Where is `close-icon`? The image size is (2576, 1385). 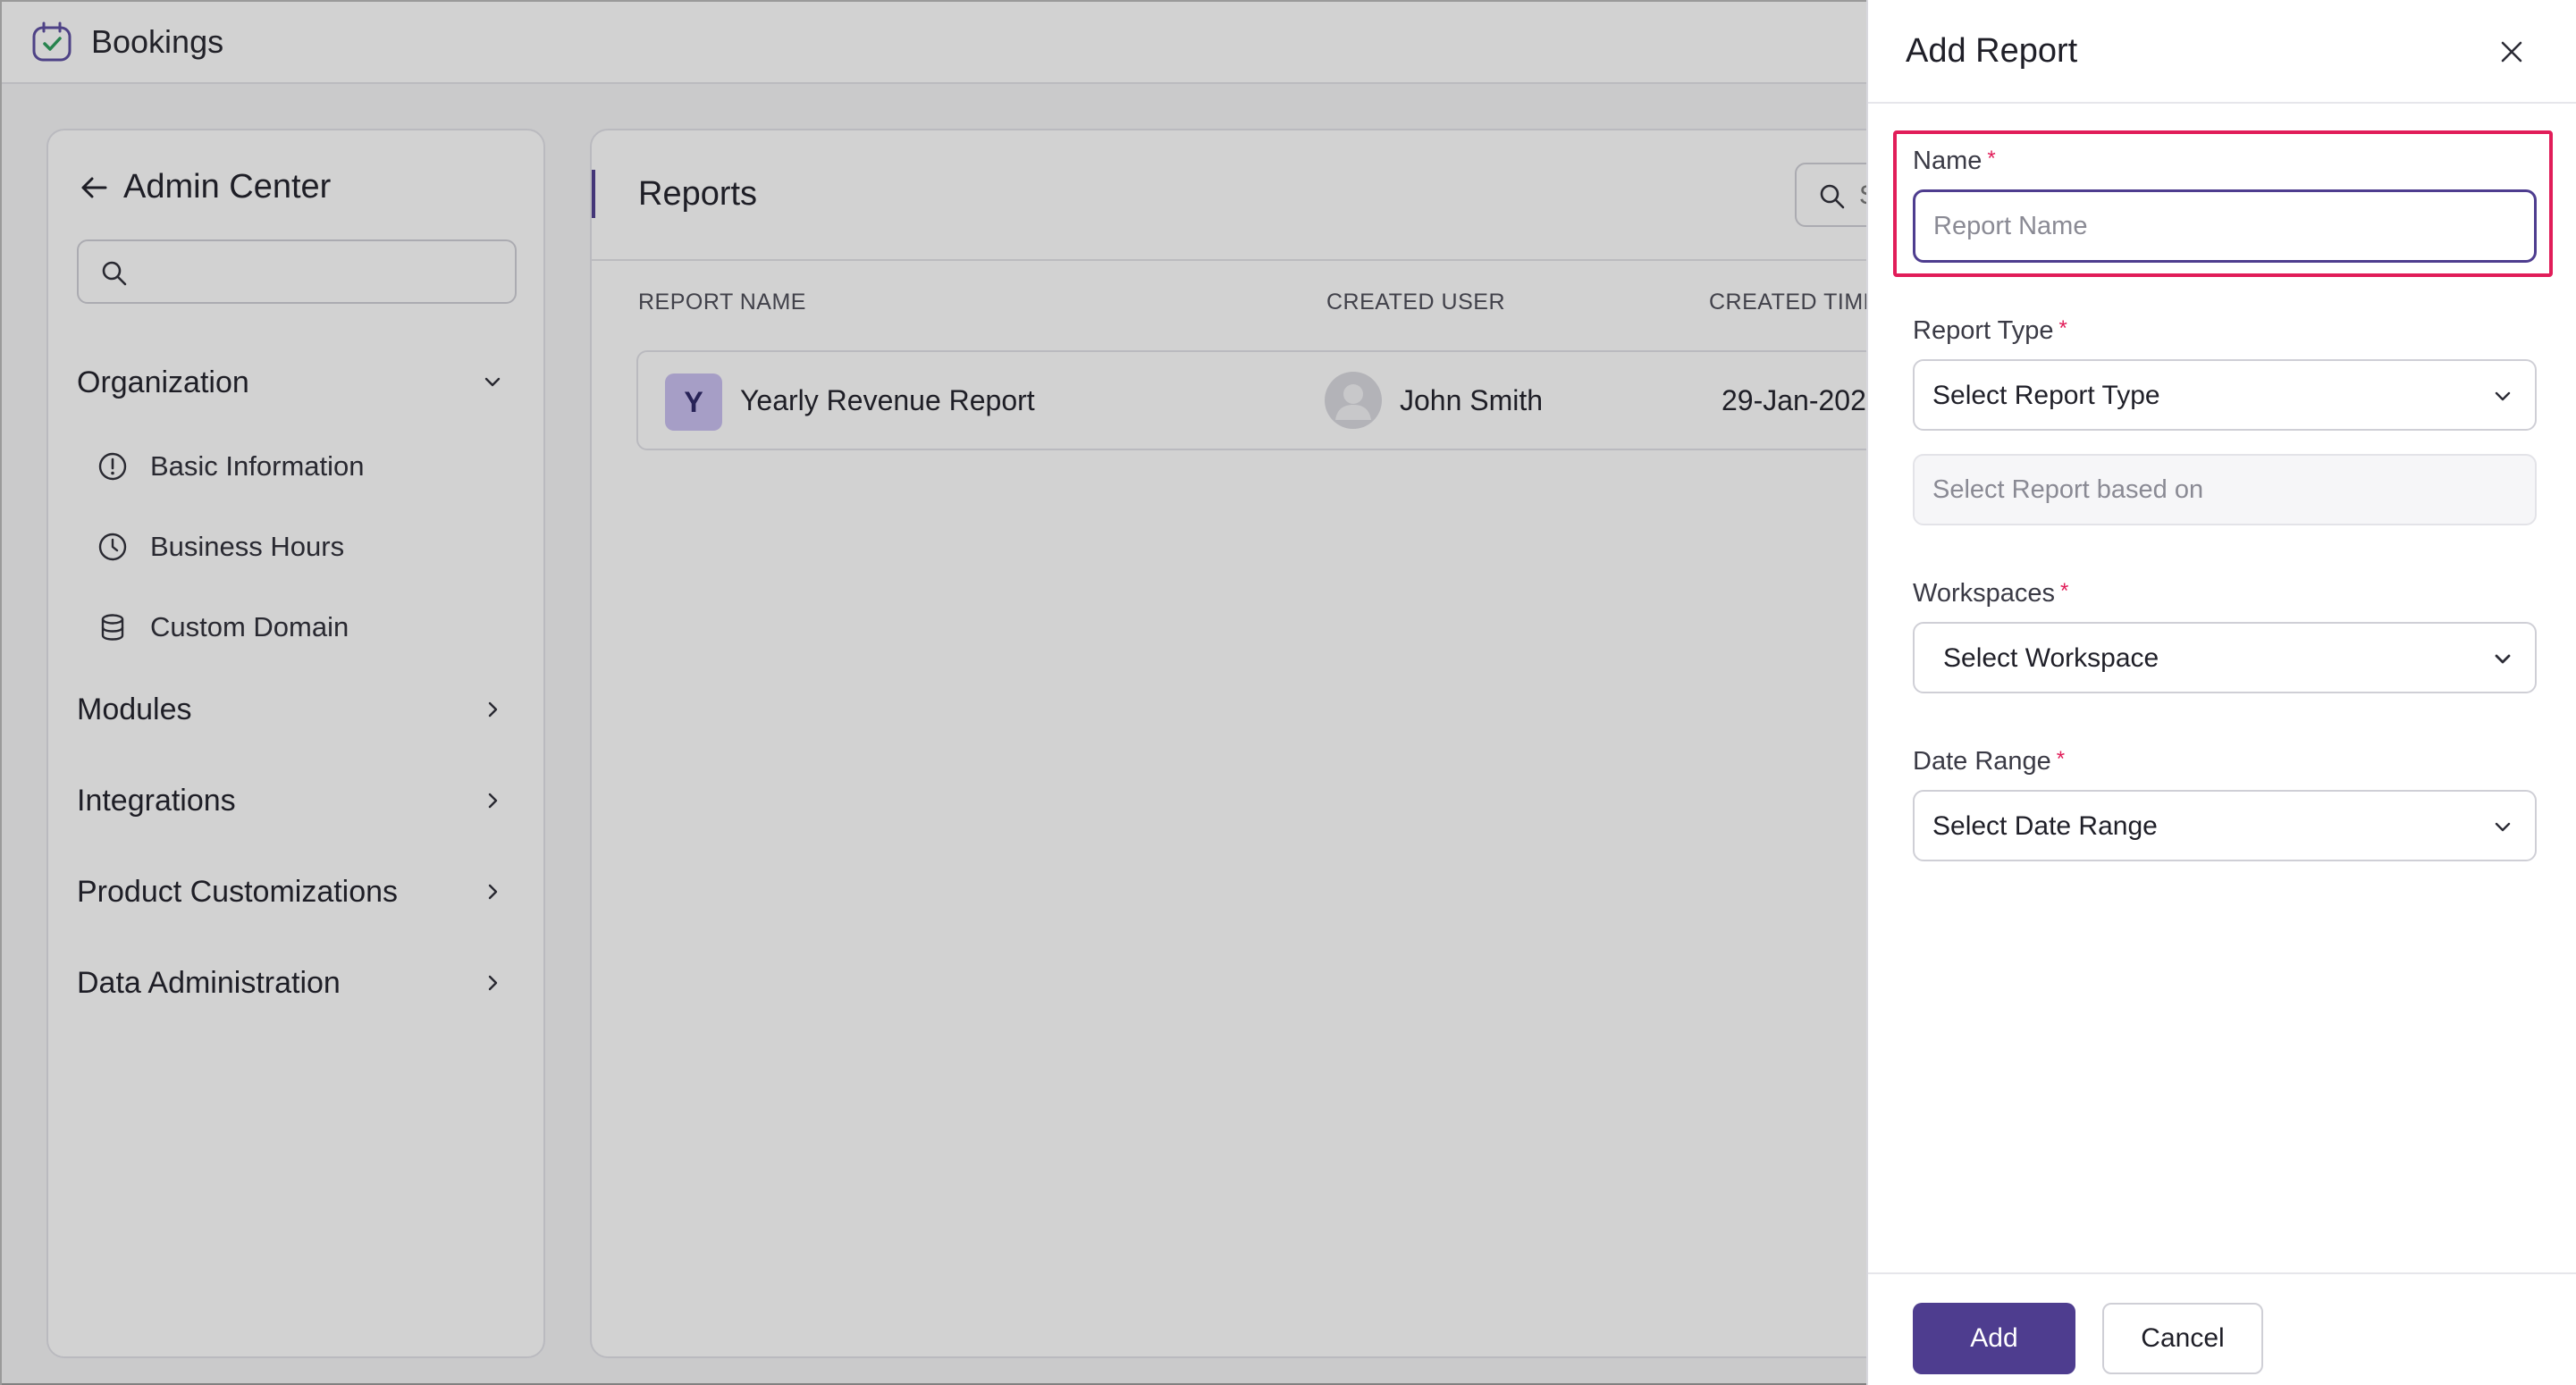 close-icon is located at coordinates (2512, 52).